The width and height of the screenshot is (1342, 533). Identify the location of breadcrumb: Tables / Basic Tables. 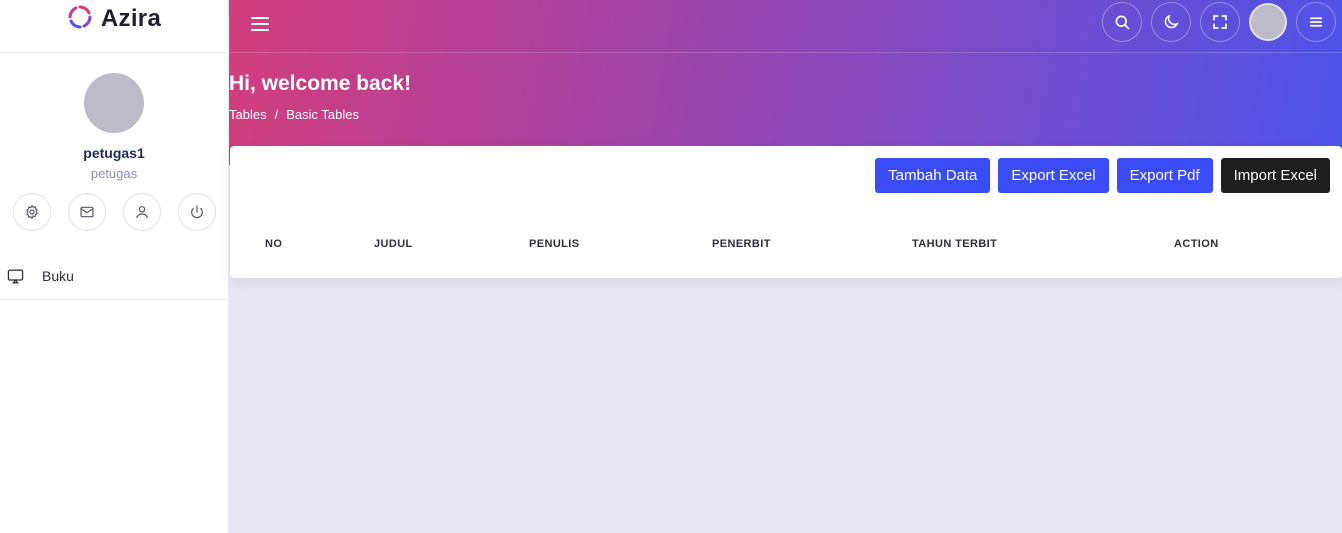
(294, 114).